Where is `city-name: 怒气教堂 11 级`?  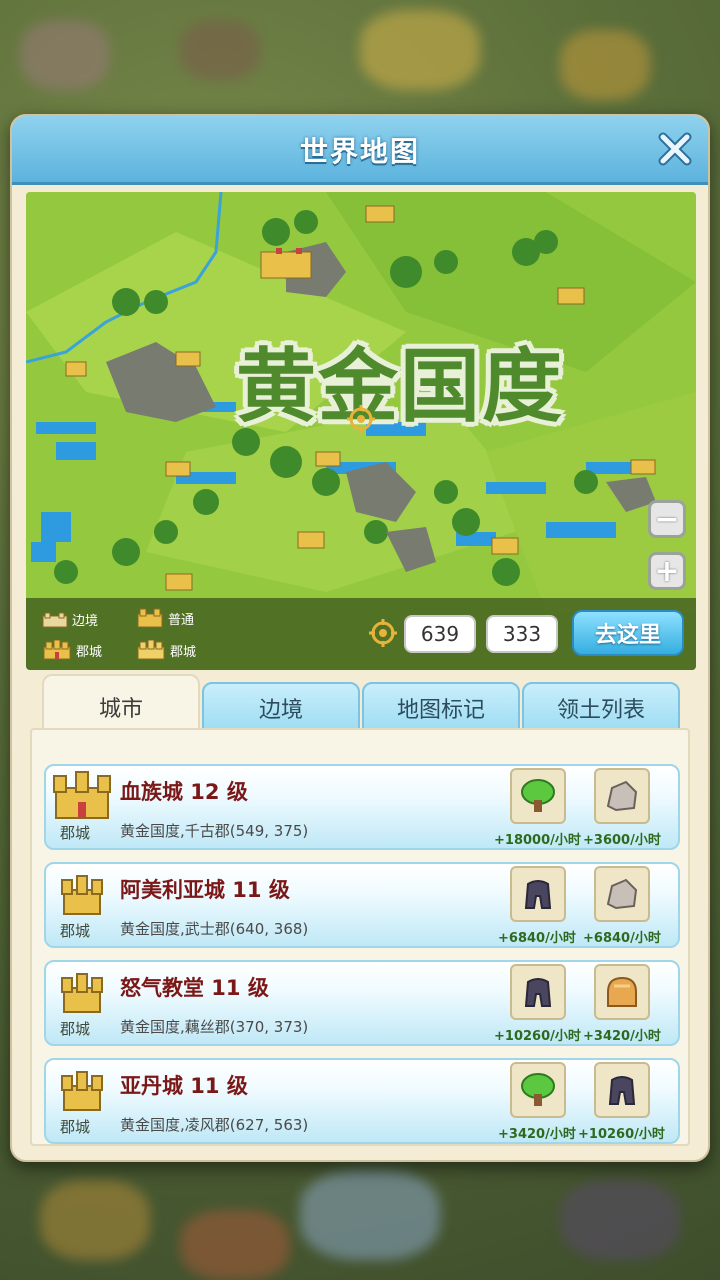
city-name: 怒气教堂 11 级 is located at coordinates (194, 988).